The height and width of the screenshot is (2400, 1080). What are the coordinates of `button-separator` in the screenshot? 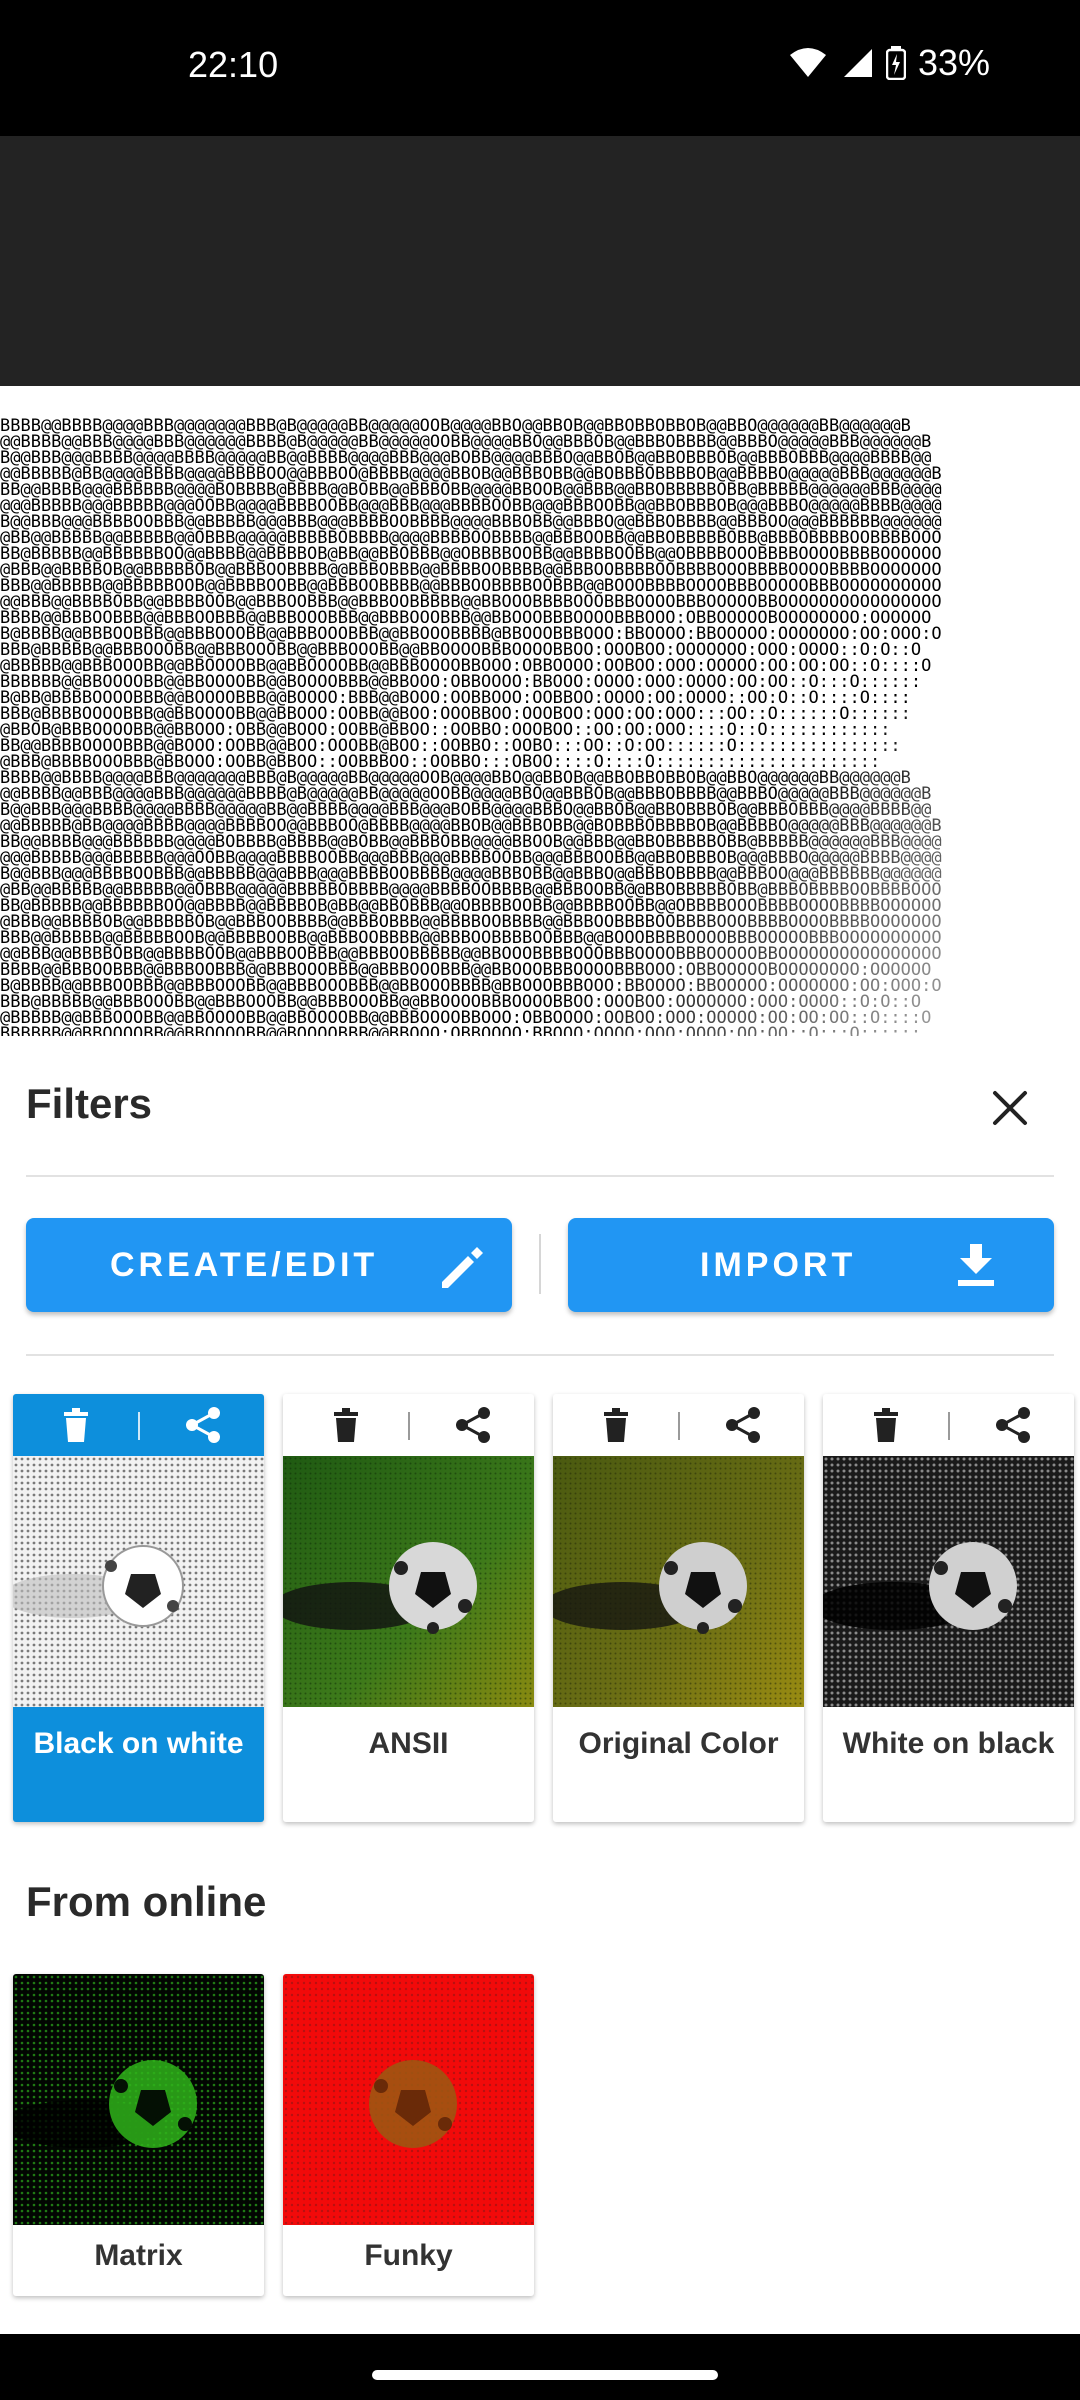 It's located at (540, 1264).